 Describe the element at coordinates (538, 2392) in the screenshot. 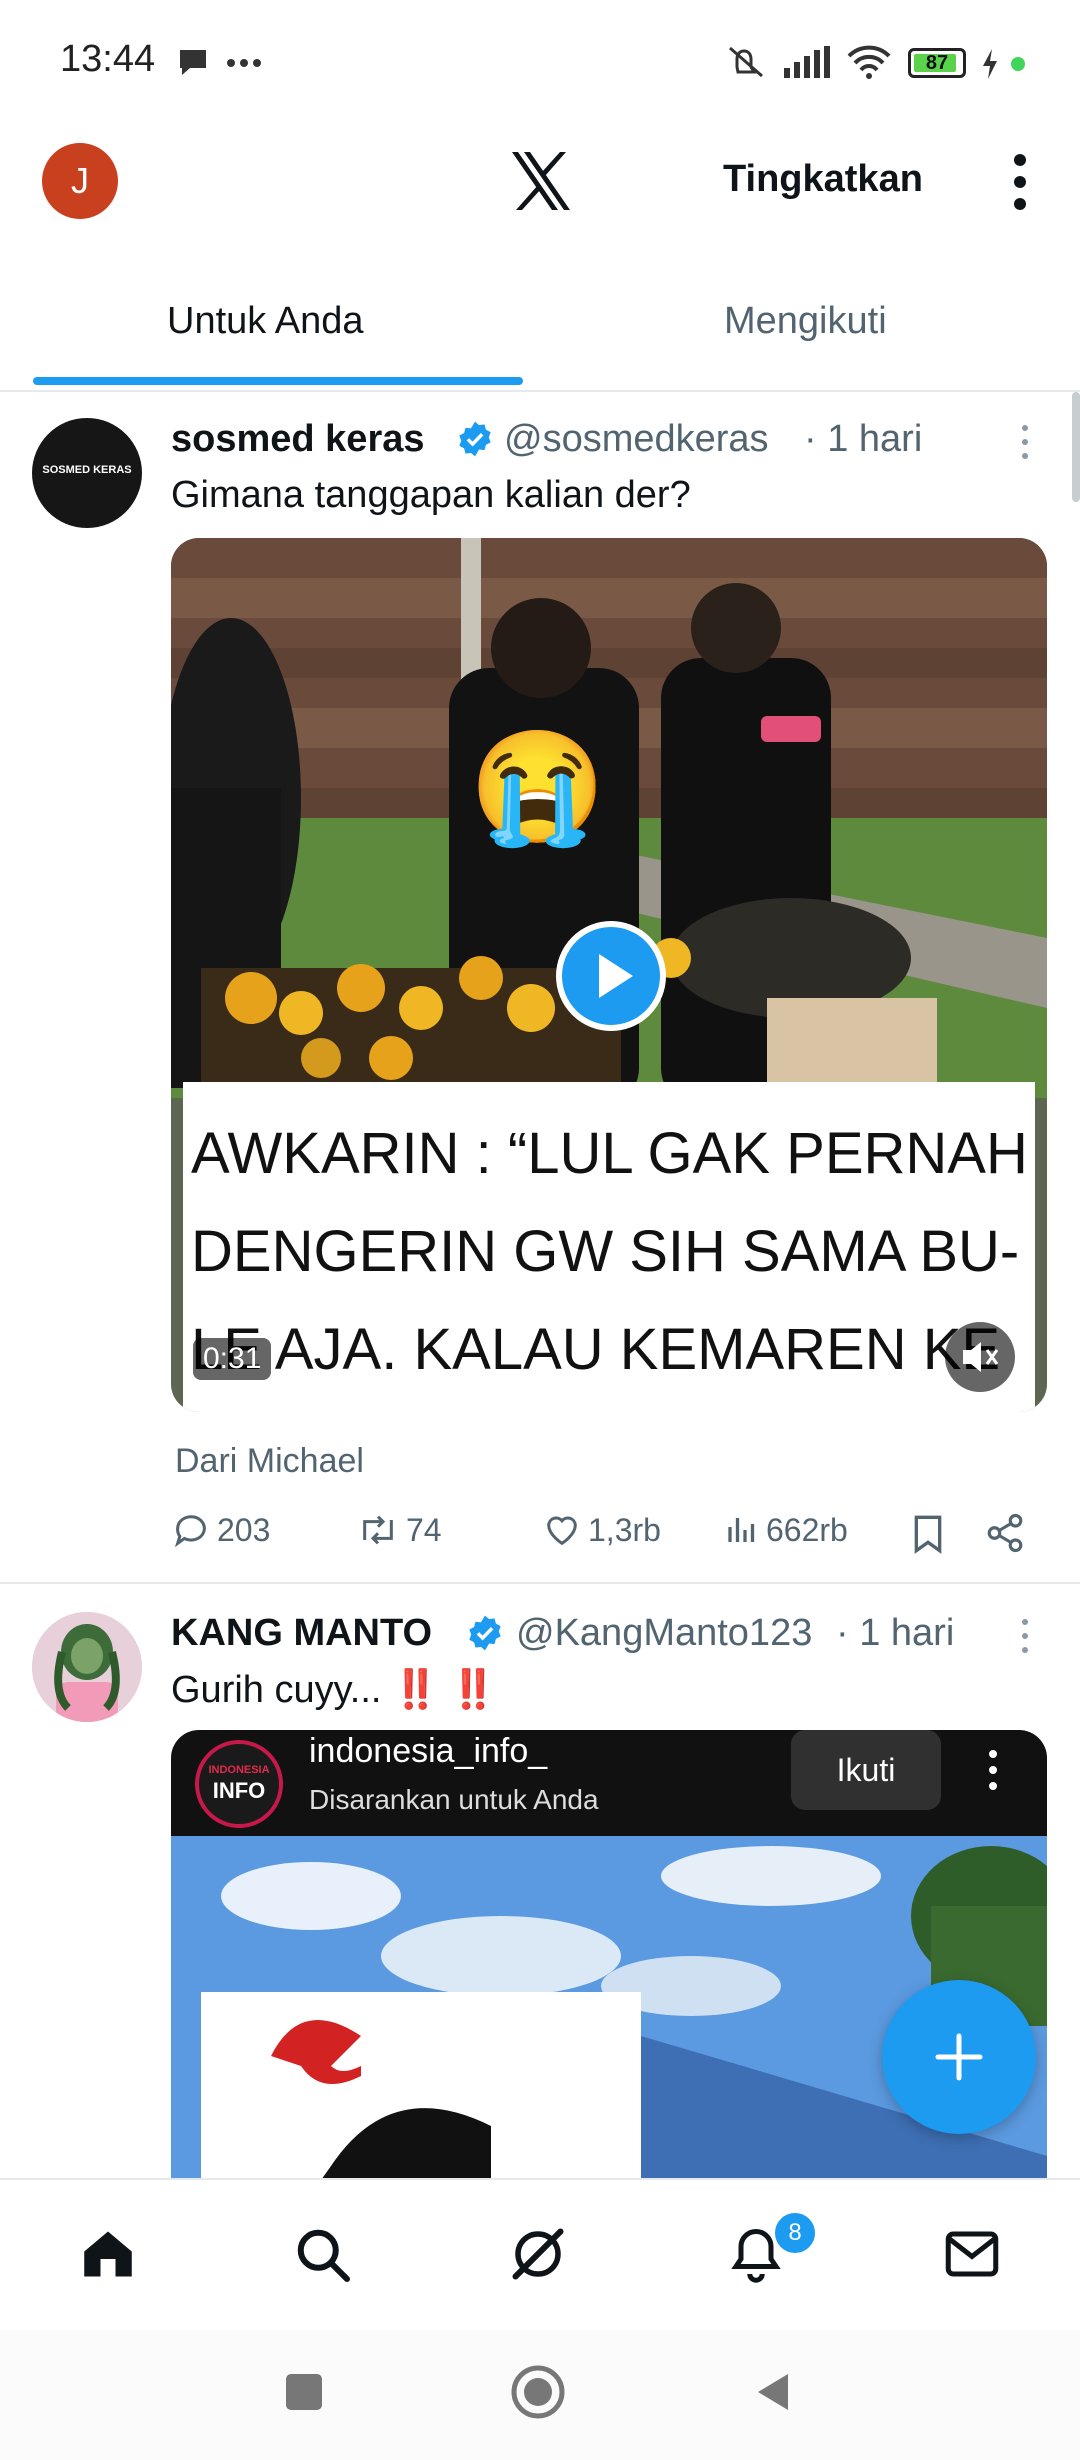

I see `system-home-icon` at that location.